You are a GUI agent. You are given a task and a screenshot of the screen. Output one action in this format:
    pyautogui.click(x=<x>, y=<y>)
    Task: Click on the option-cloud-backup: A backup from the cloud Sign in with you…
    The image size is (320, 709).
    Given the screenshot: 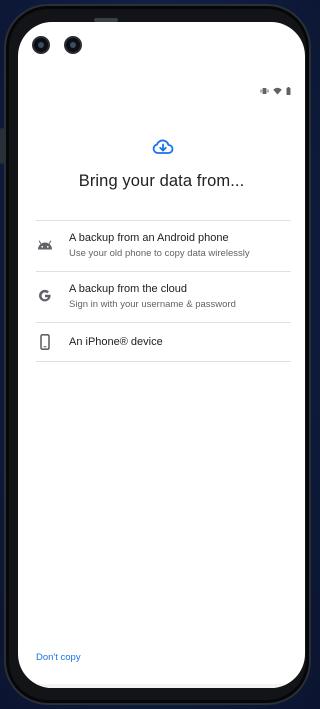 What is the action you would take?
    pyautogui.click(x=163, y=297)
    